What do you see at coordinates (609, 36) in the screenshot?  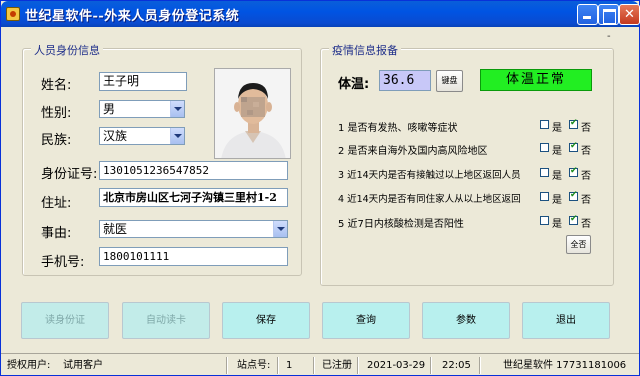 I see `corner-mark: -` at bounding box center [609, 36].